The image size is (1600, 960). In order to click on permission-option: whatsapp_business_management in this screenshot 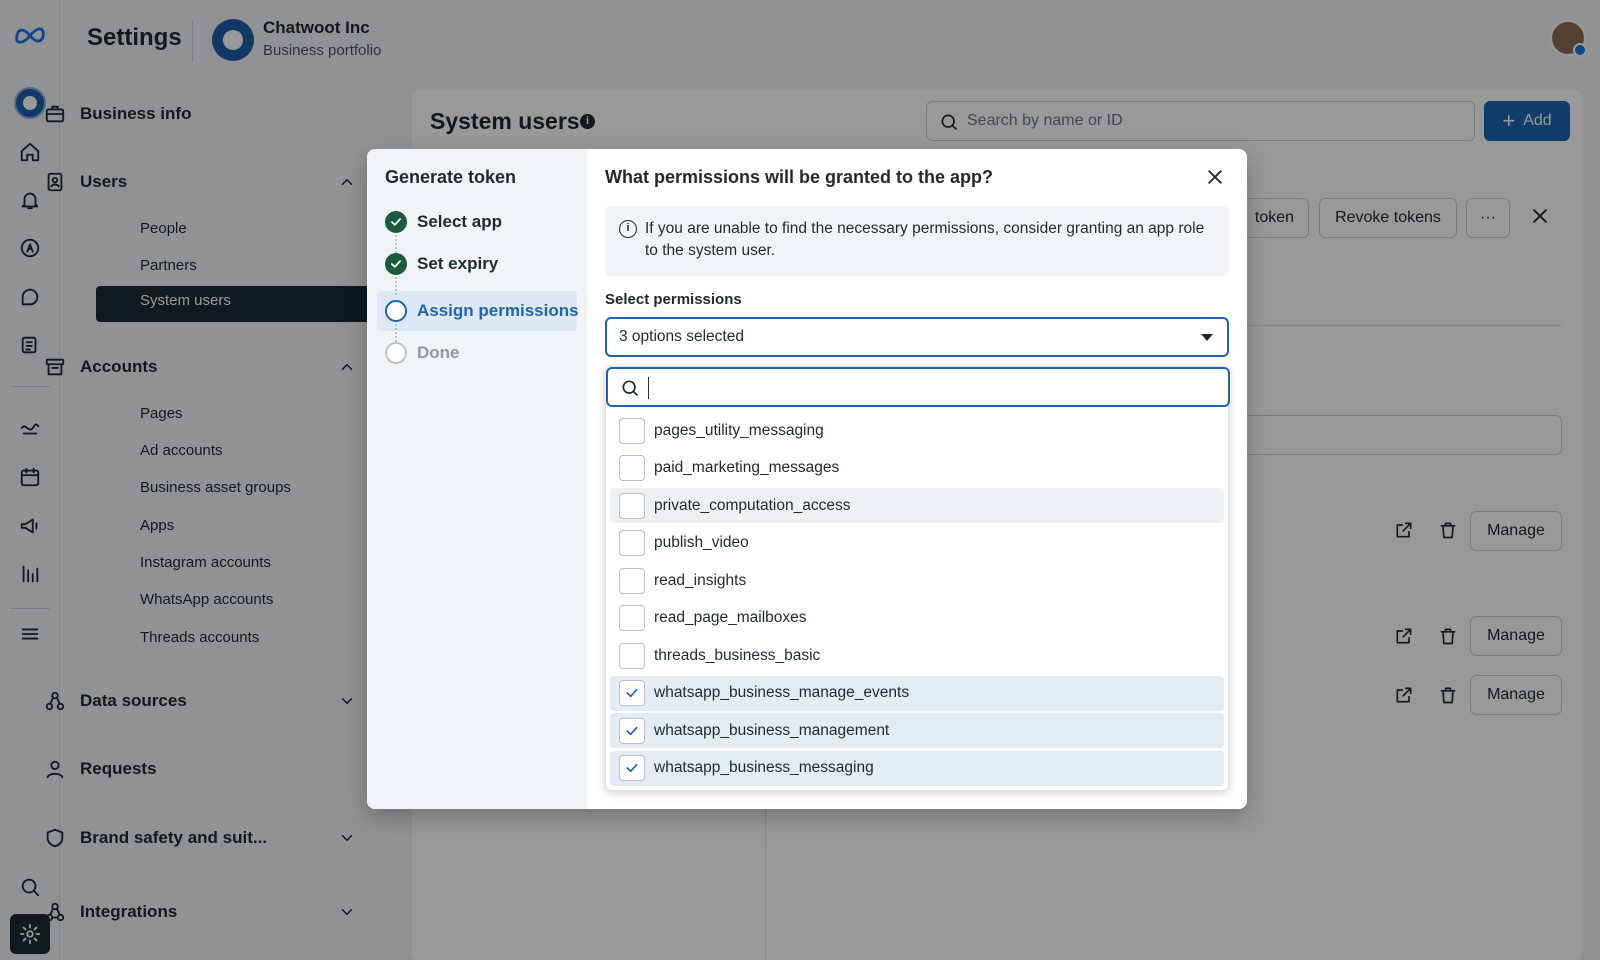, I will do `click(917, 730)`.